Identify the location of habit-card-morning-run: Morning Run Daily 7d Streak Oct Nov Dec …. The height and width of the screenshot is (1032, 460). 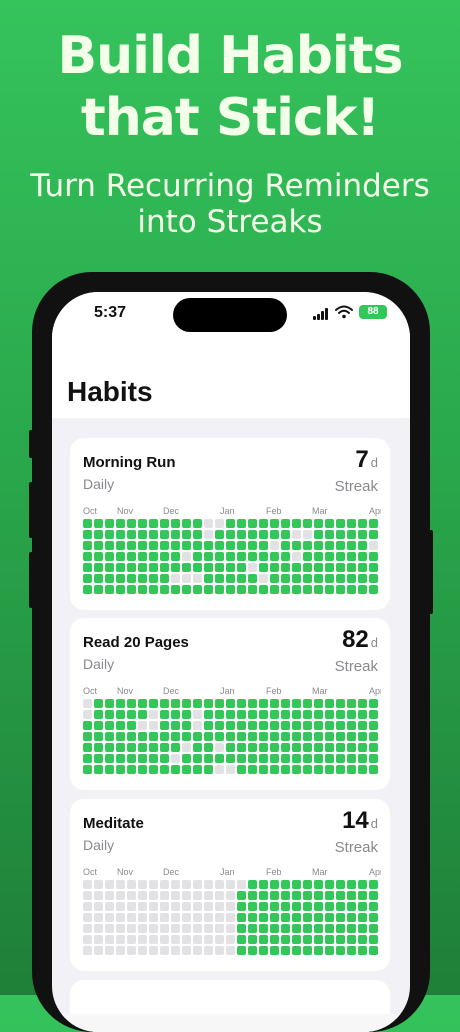
(230, 524).